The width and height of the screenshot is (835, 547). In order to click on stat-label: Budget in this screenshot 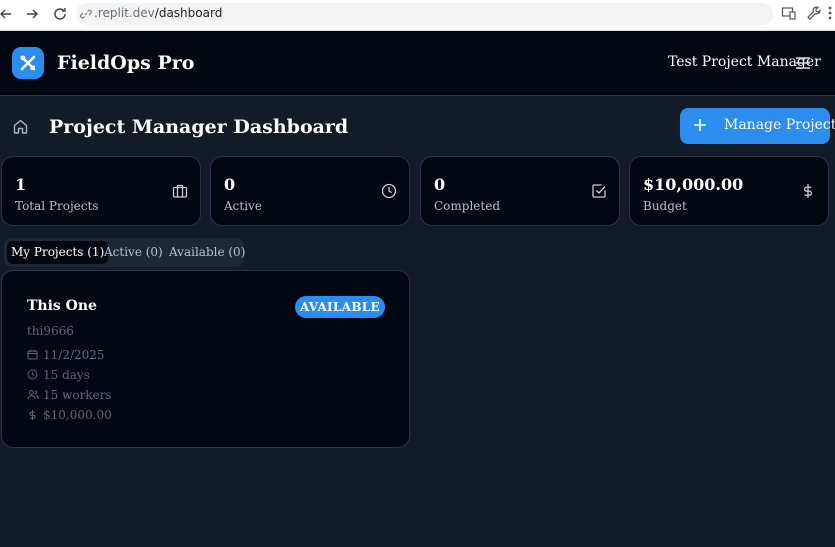, I will do `click(665, 206)`.